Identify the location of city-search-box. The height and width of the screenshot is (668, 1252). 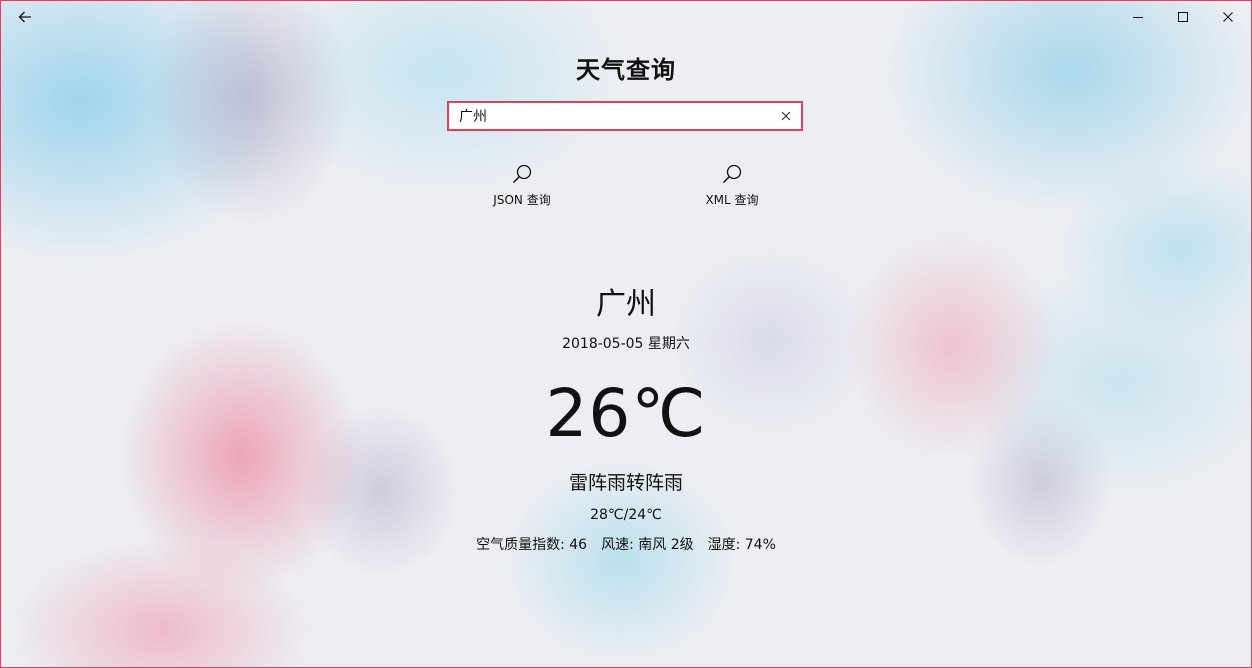
(625, 116).